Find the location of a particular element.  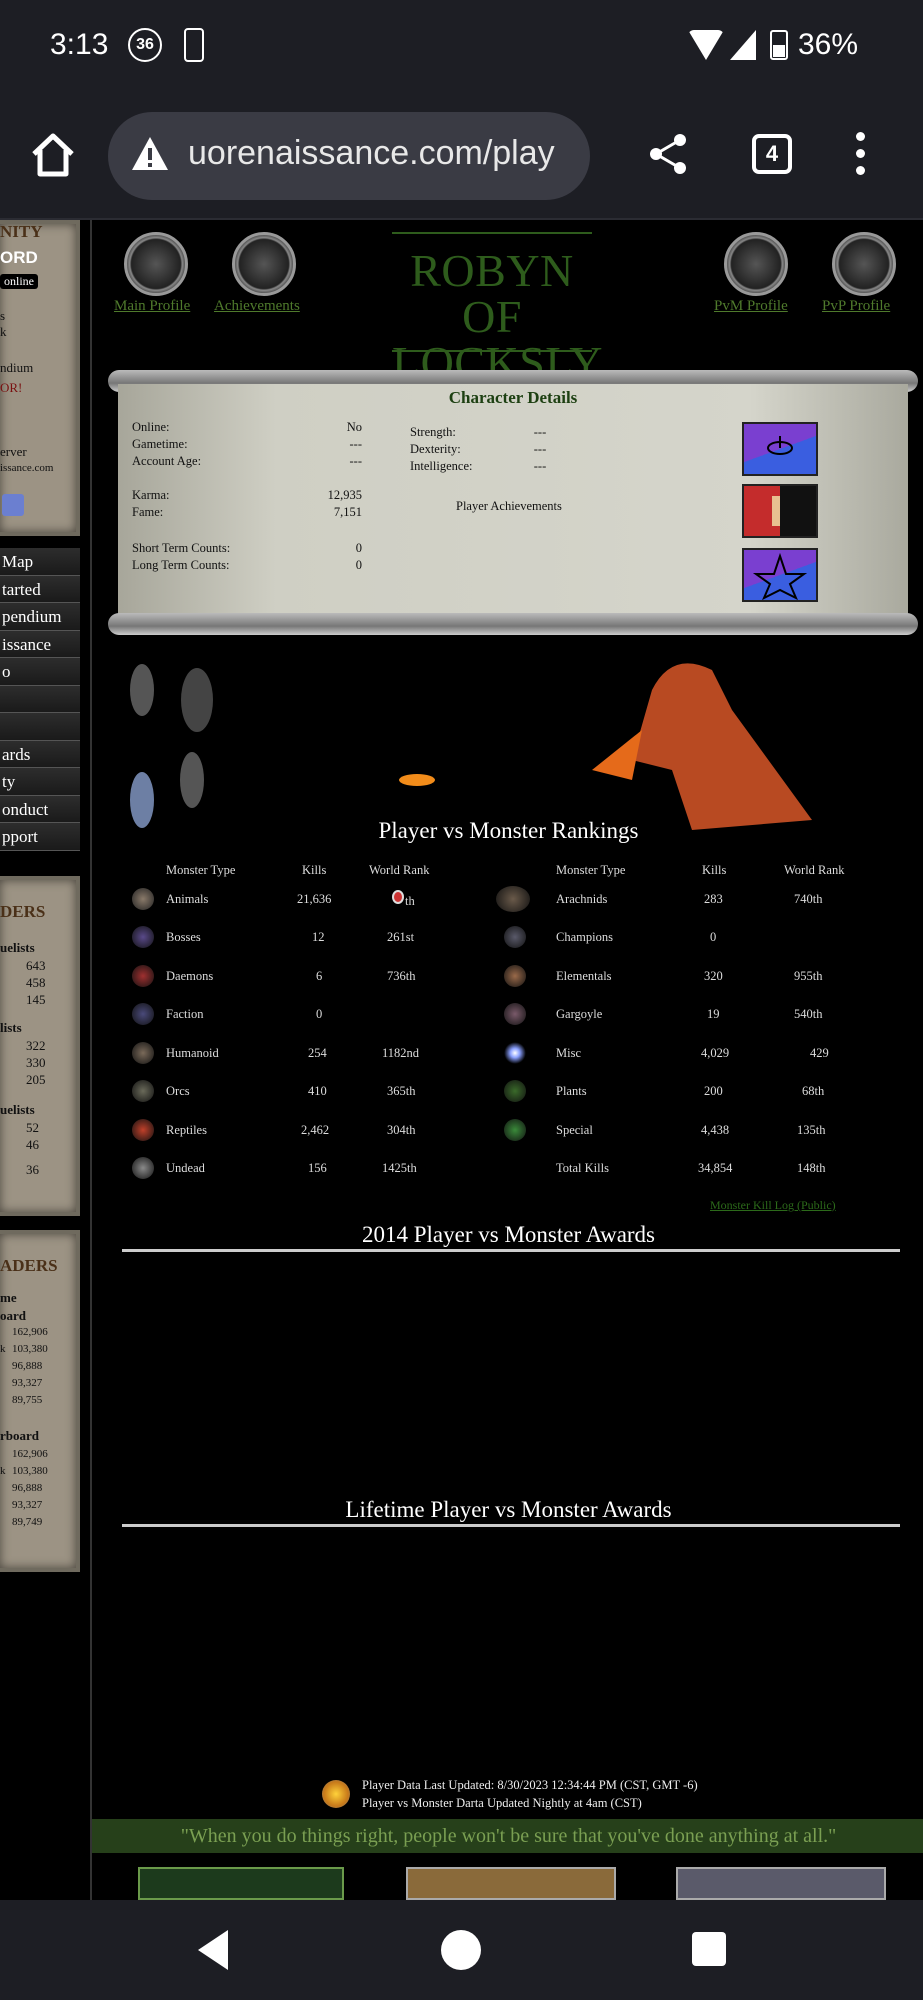

cell-signal-icon is located at coordinates (743, 45).